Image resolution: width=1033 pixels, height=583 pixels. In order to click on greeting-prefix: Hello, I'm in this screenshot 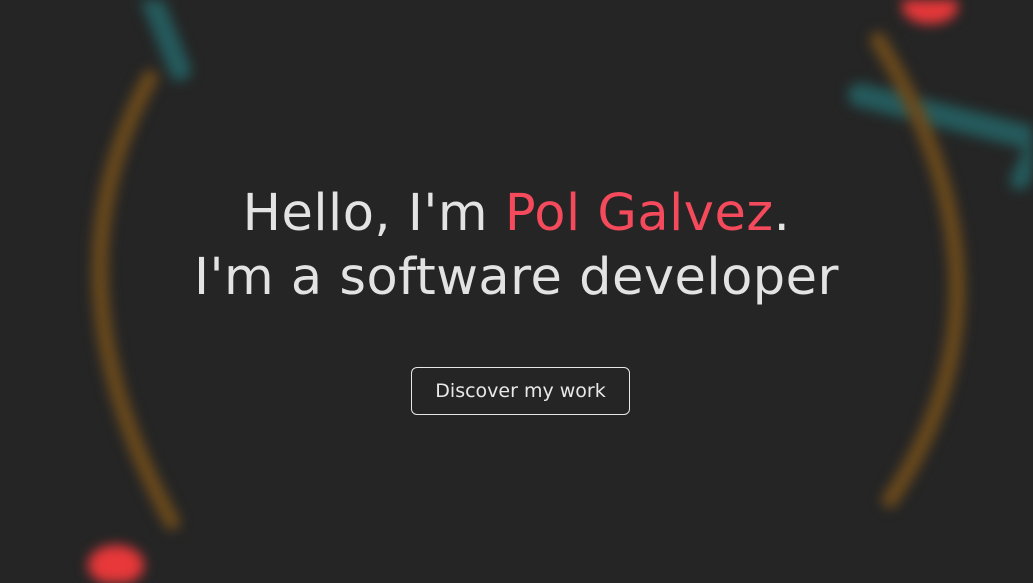, I will do `click(373, 213)`.